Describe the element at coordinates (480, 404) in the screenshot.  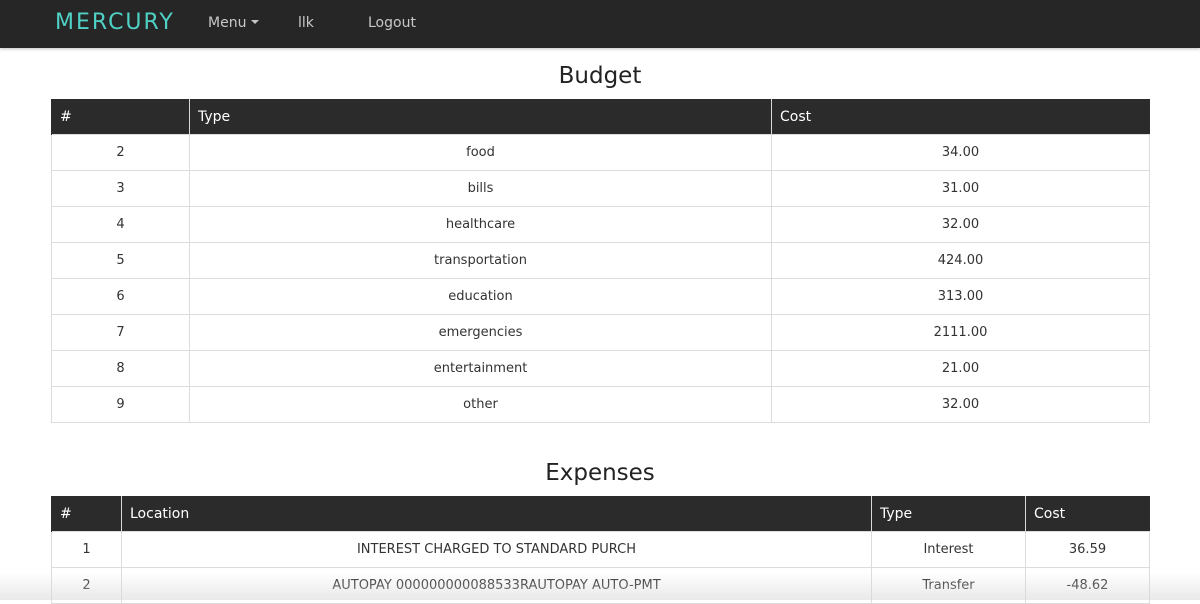
I see `budget-cell-type: other` at that location.